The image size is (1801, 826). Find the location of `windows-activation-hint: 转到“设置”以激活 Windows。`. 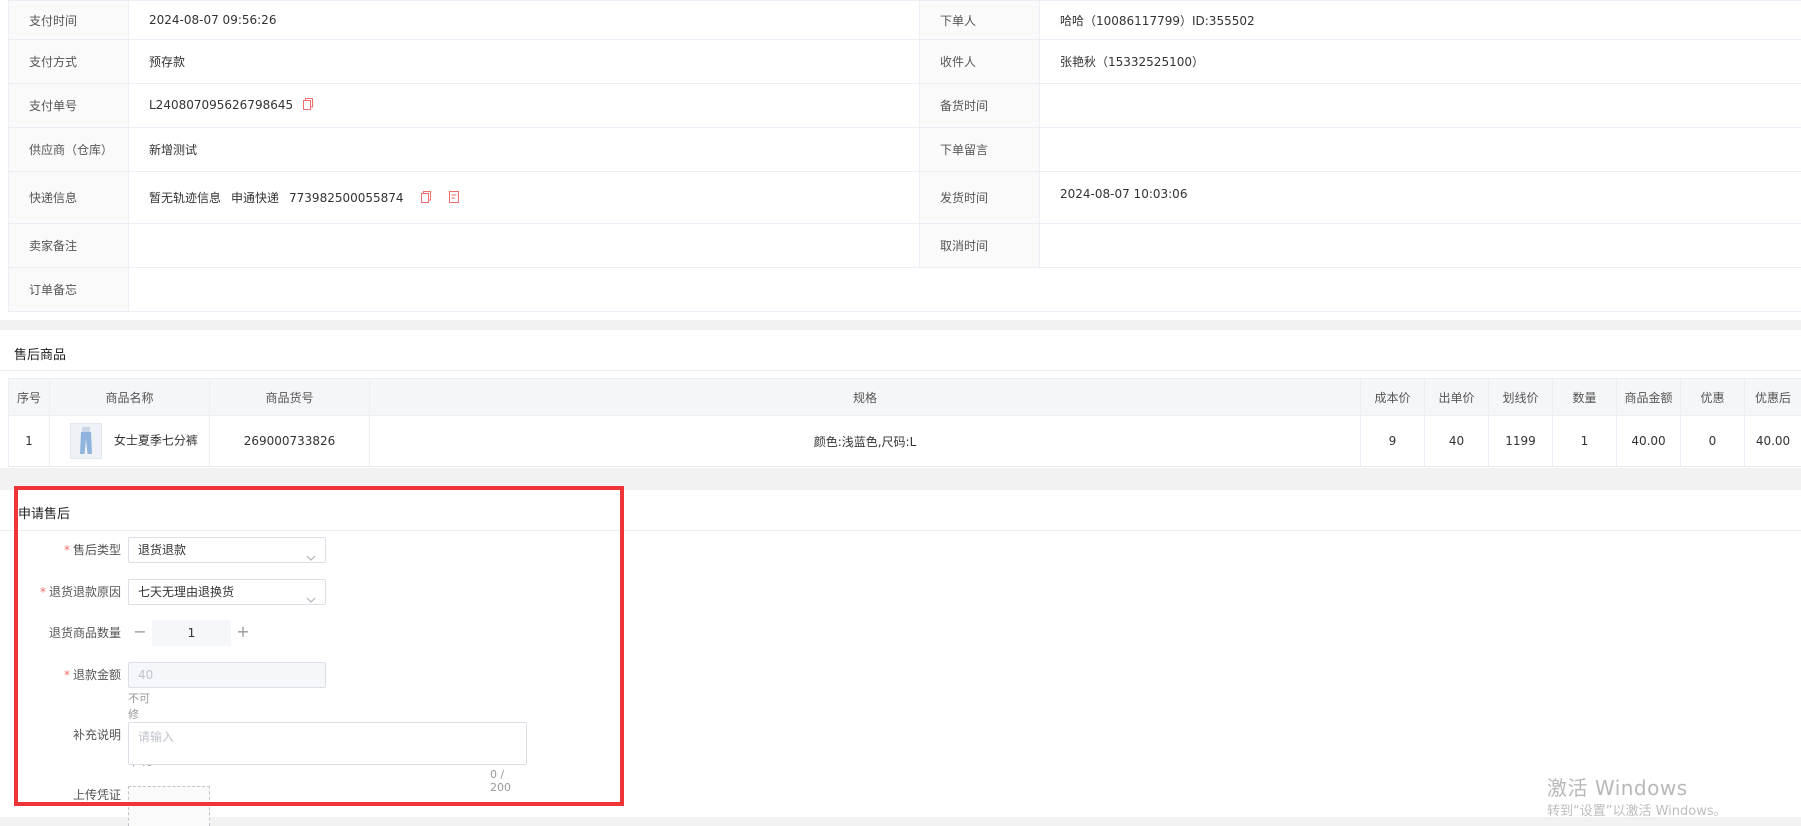

windows-activation-hint: 转到“设置”以激活 Windows。 is located at coordinates (1637, 809).